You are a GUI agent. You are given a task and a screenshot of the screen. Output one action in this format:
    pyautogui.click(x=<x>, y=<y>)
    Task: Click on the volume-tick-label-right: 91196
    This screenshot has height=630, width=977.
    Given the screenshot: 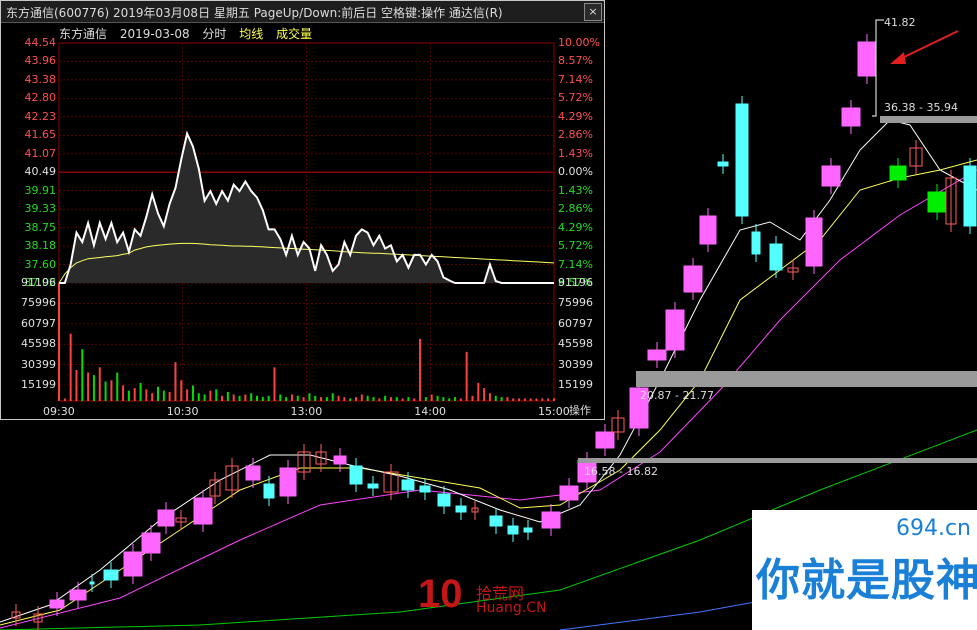 What is the action you would take?
    pyautogui.click(x=575, y=282)
    